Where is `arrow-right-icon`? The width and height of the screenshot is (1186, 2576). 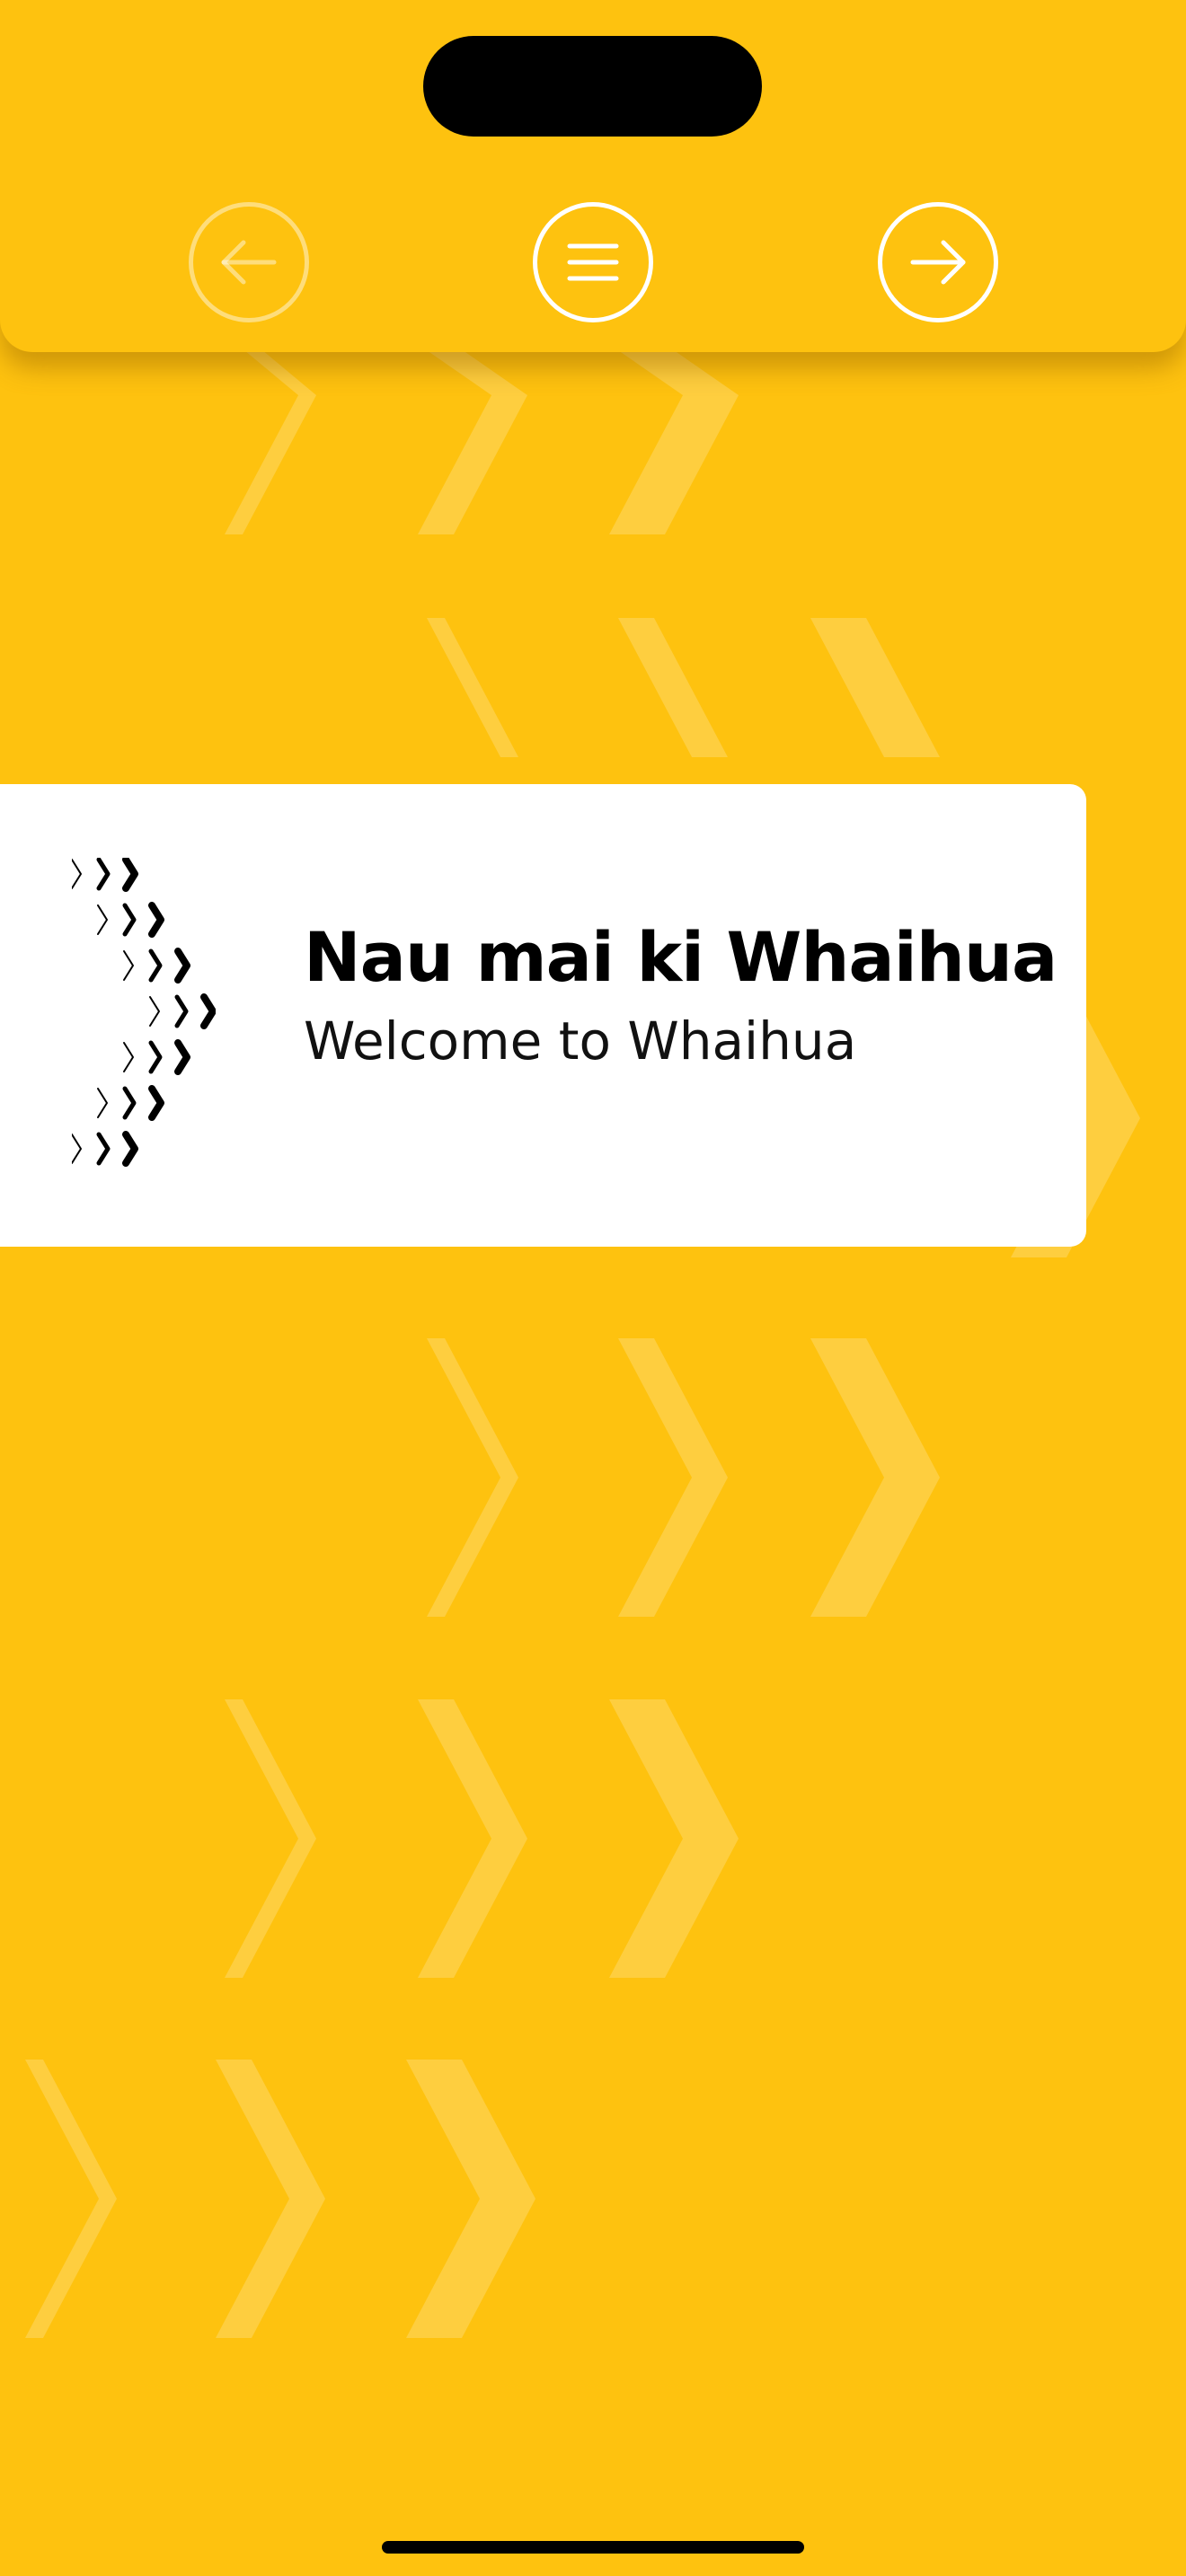 arrow-right-icon is located at coordinates (938, 262).